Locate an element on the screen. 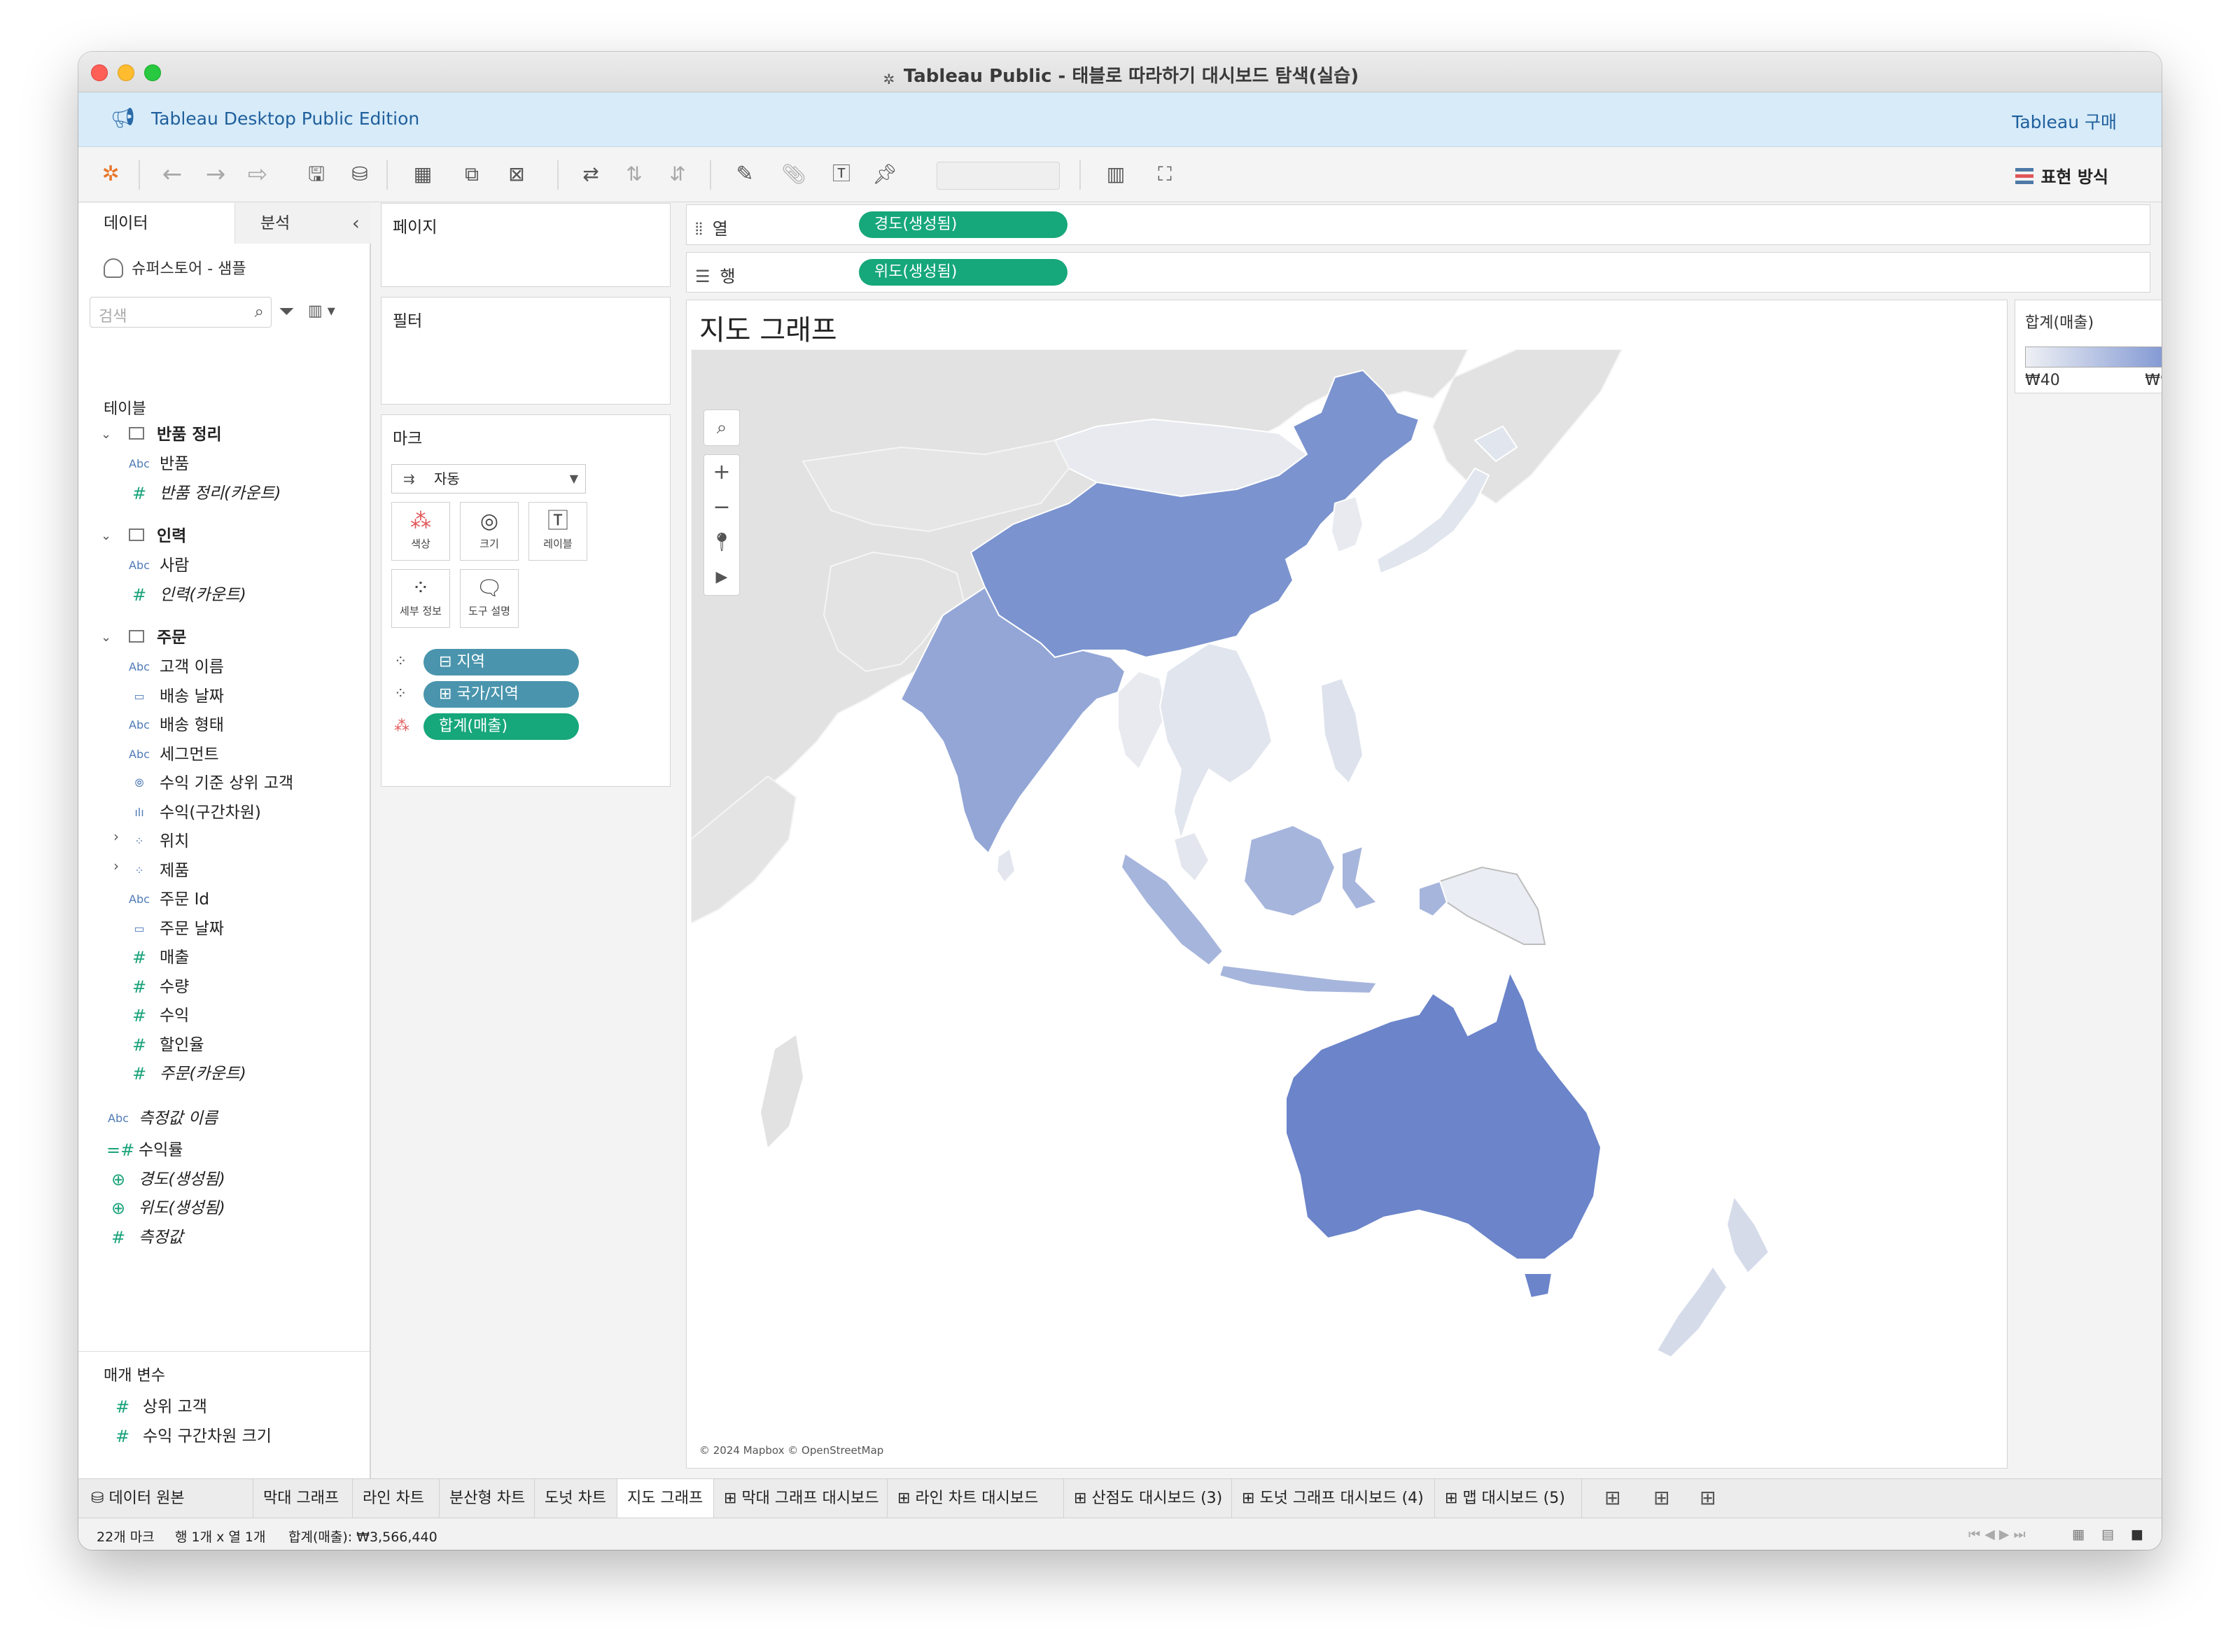 This screenshot has height=1652, width=2240. sheet-tab: 지도 그래프 is located at coordinates (665, 1498).